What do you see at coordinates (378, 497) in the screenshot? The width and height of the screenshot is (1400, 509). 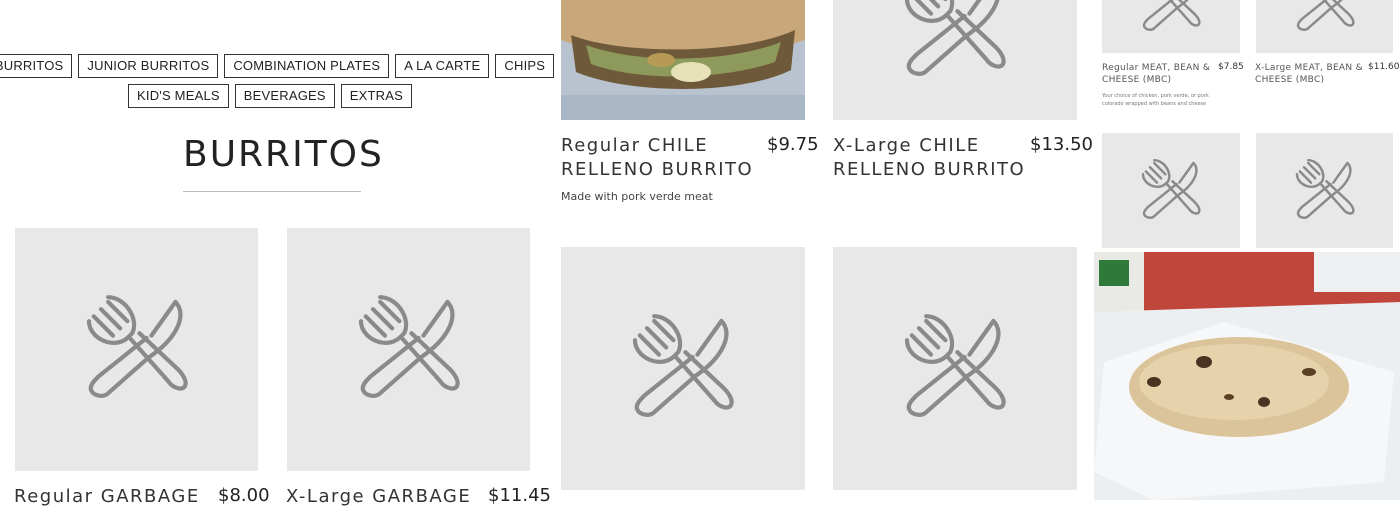 I see `item-name: X-Large GARBAGE` at bounding box center [378, 497].